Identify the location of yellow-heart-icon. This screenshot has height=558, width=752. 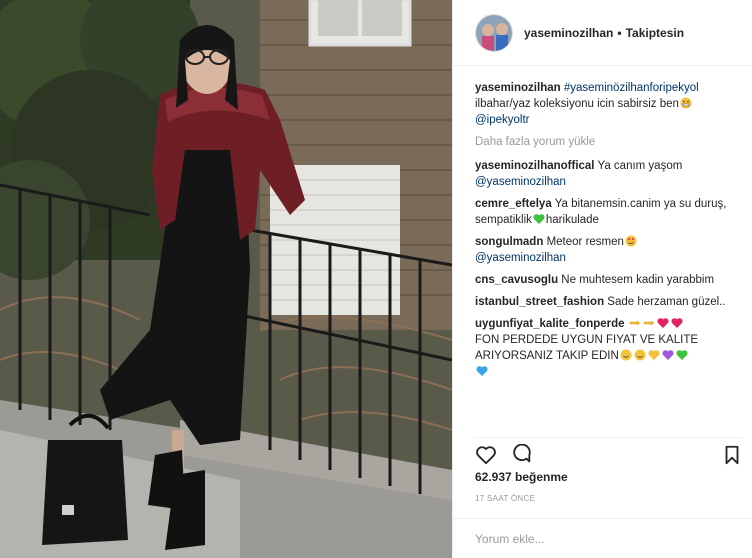
(654, 355).